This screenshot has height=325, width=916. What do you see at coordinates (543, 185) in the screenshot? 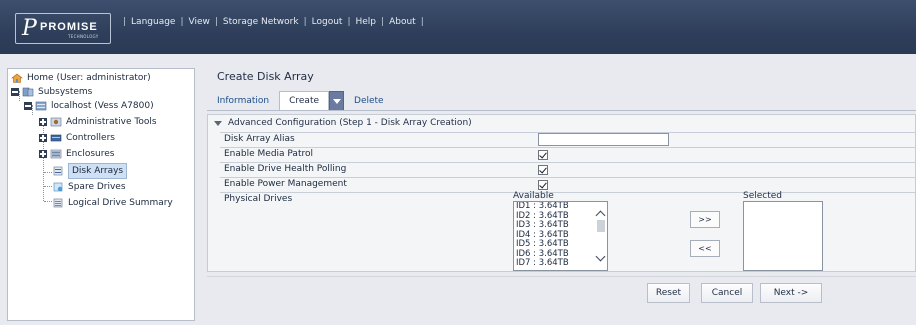
I see `power-management-checkbox` at bounding box center [543, 185].